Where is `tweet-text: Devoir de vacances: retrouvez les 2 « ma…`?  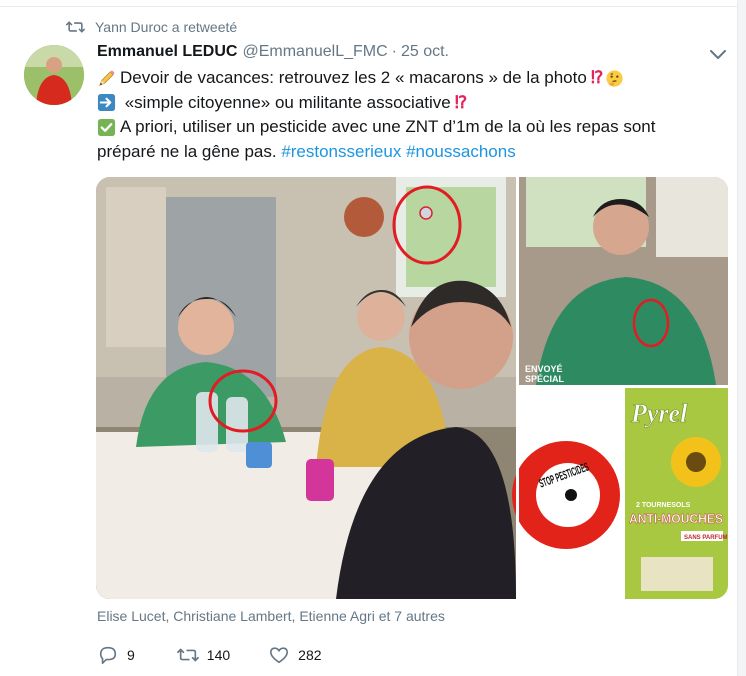
tweet-text: Devoir de vacances: retrouvez les 2 « ma… is located at coordinates (397, 115).